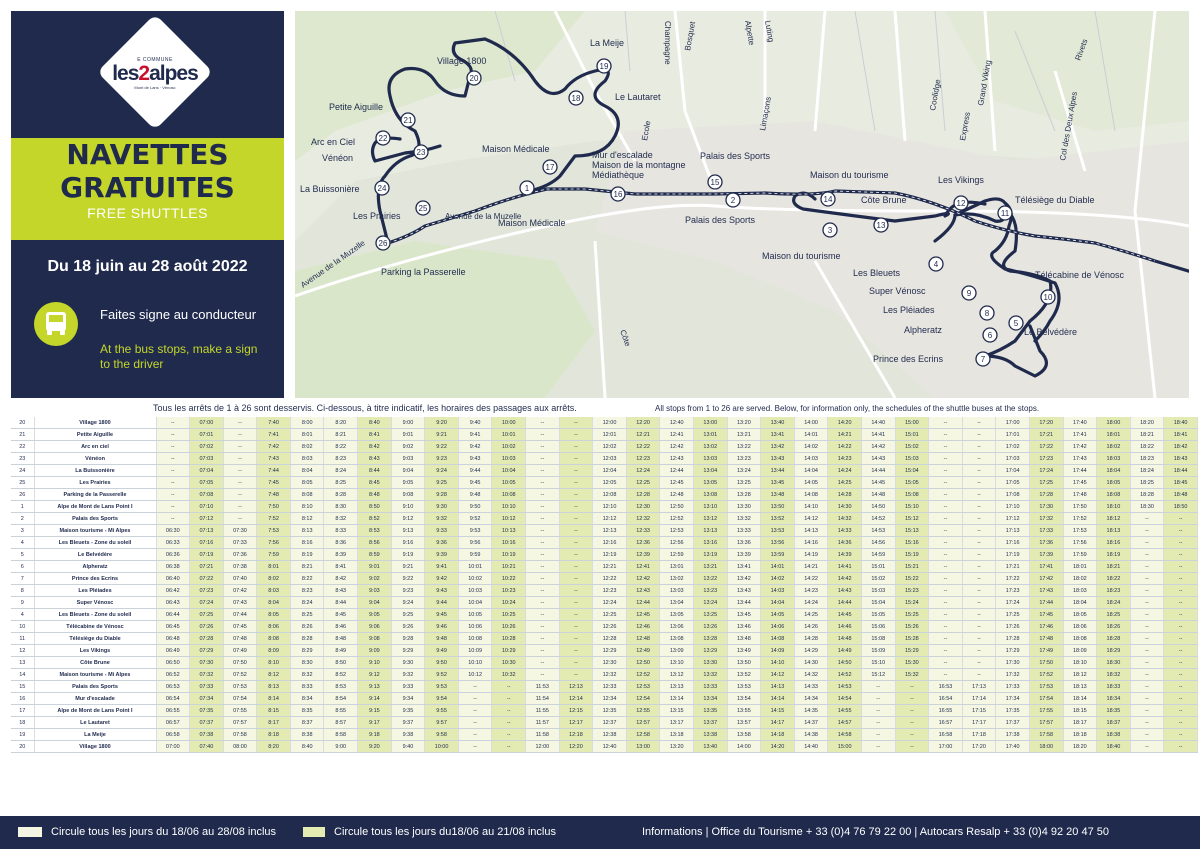 The height and width of the screenshot is (849, 1200). I want to click on time-cell: 8:50, so click(341, 662).